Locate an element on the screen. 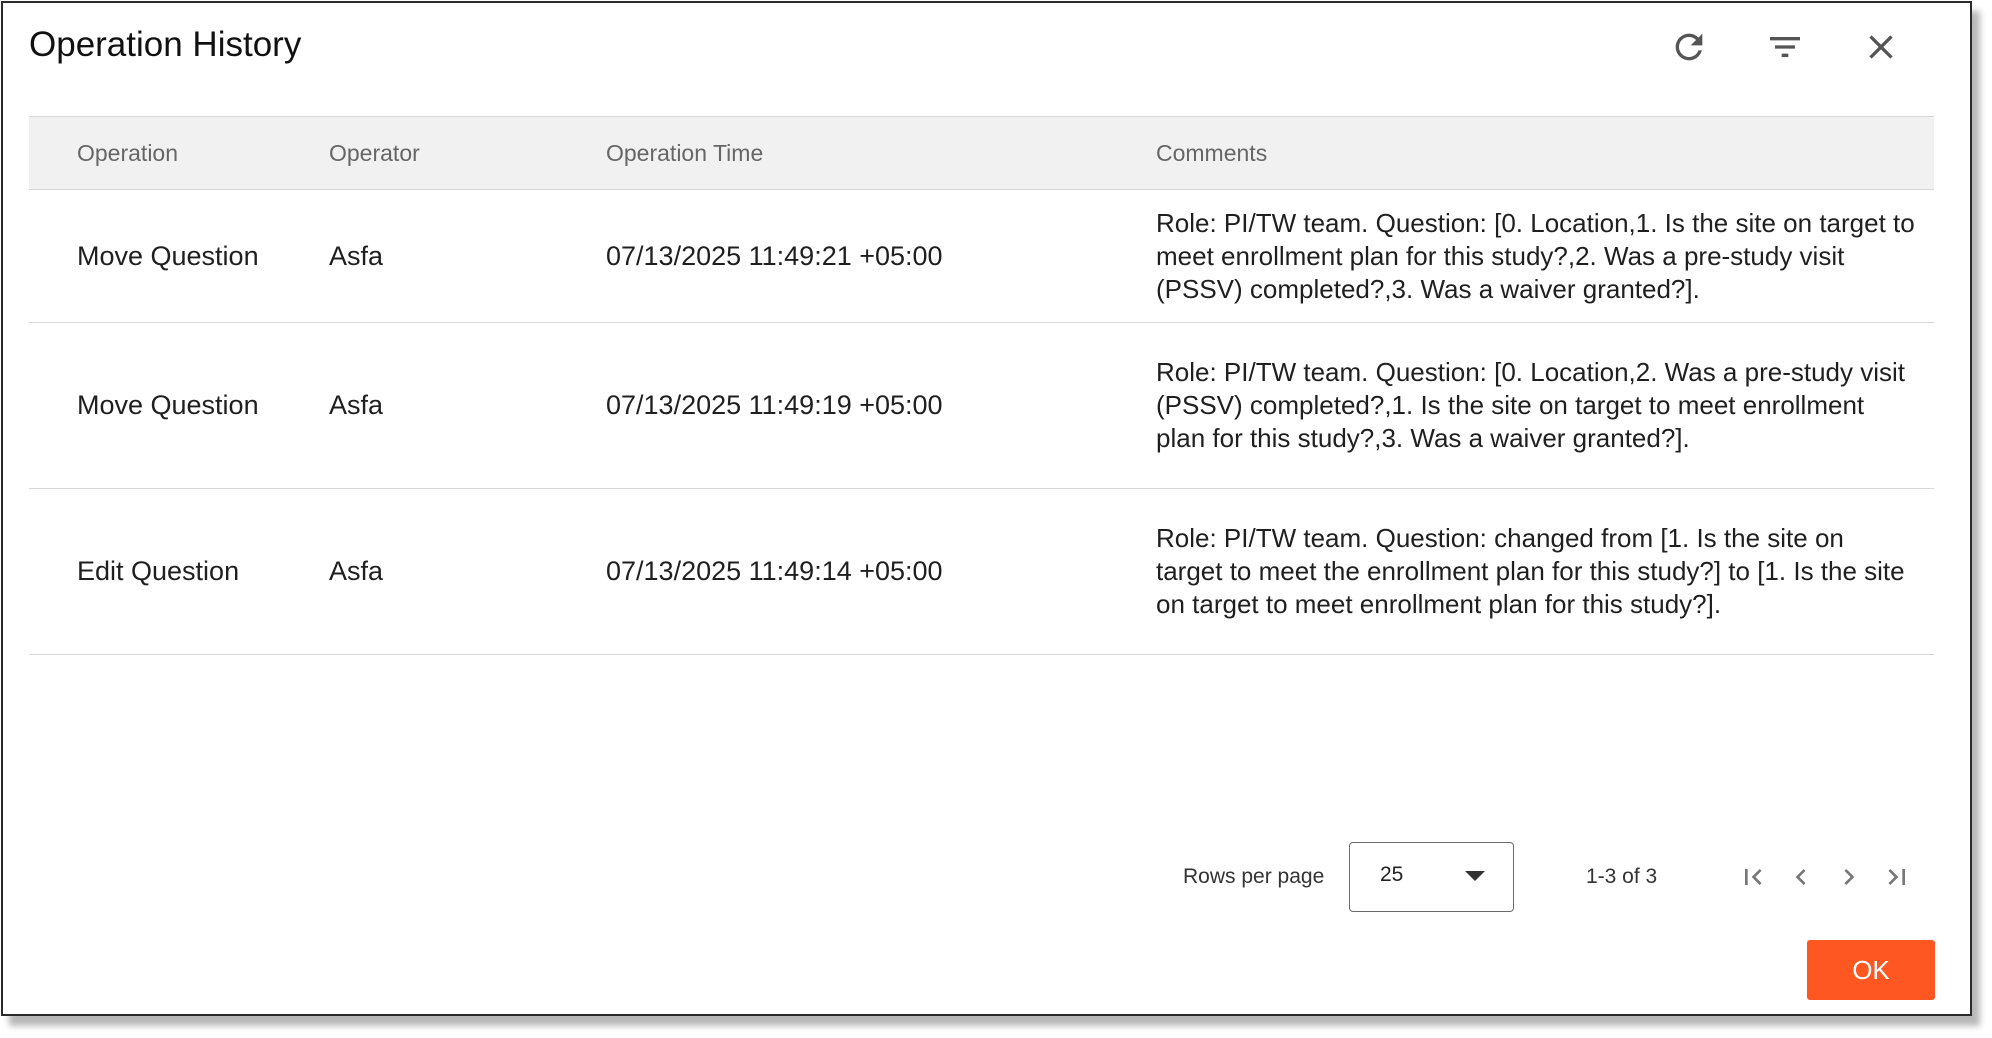 This screenshot has height=1038, width=1992. next-page-icon is located at coordinates (1849, 879).